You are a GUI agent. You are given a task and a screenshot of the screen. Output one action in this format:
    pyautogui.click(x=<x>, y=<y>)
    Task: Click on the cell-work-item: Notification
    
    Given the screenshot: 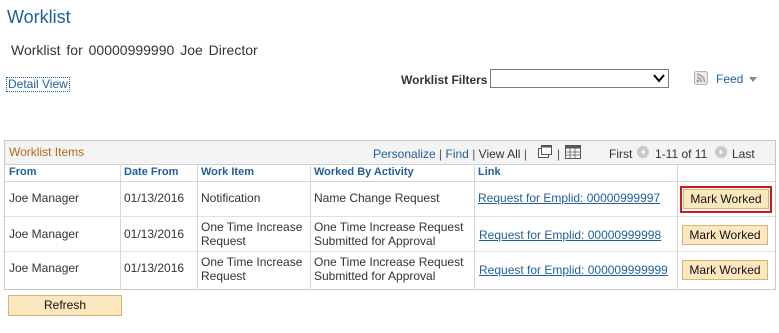 What is the action you would take?
    pyautogui.click(x=231, y=198)
    